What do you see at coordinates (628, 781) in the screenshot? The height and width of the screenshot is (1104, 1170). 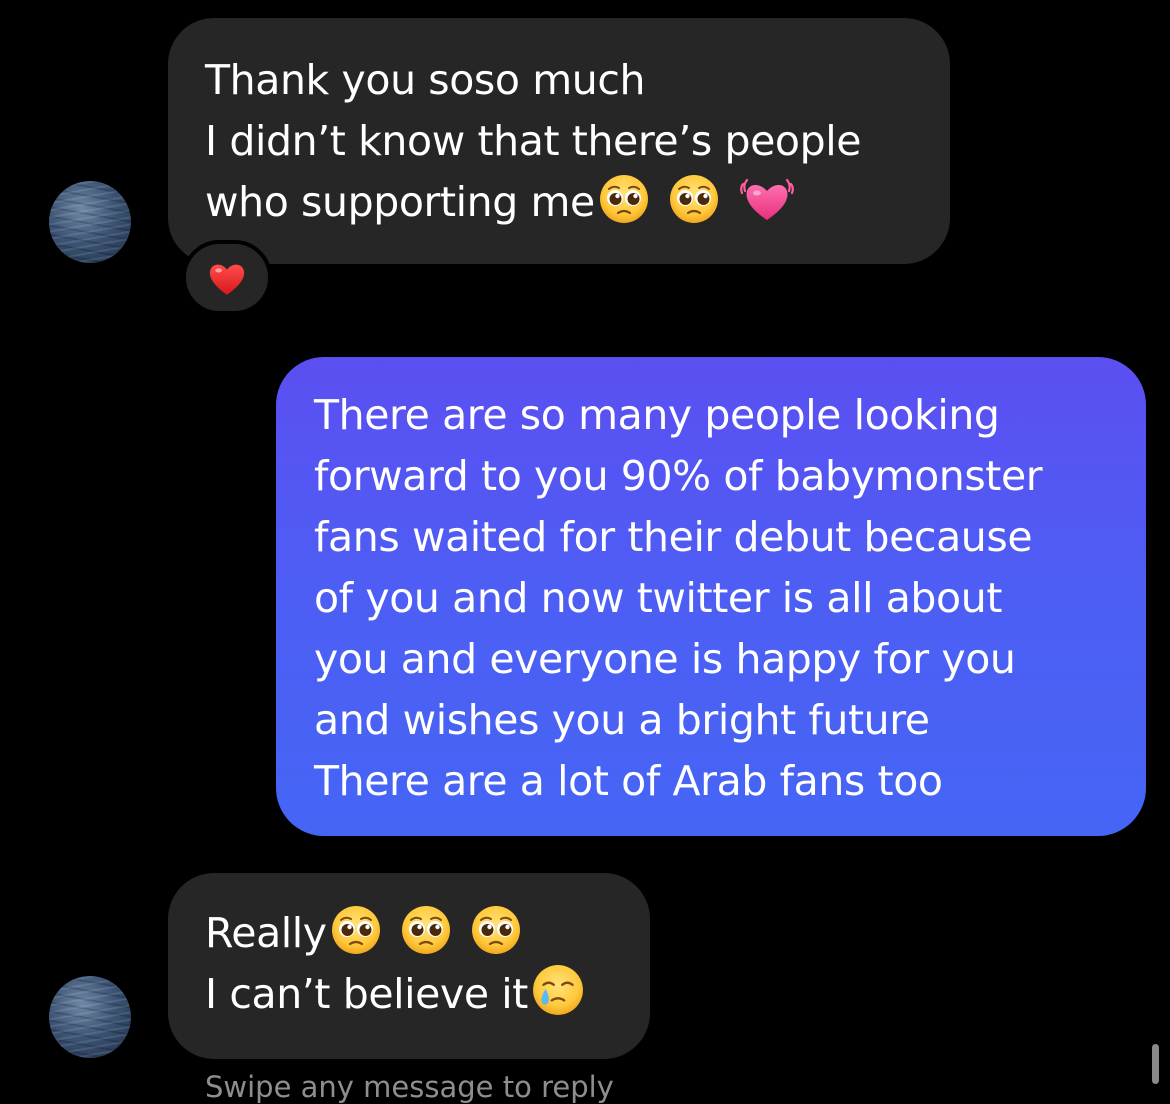 I see `message-text-line: There are a lot of Arab fans too` at bounding box center [628, 781].